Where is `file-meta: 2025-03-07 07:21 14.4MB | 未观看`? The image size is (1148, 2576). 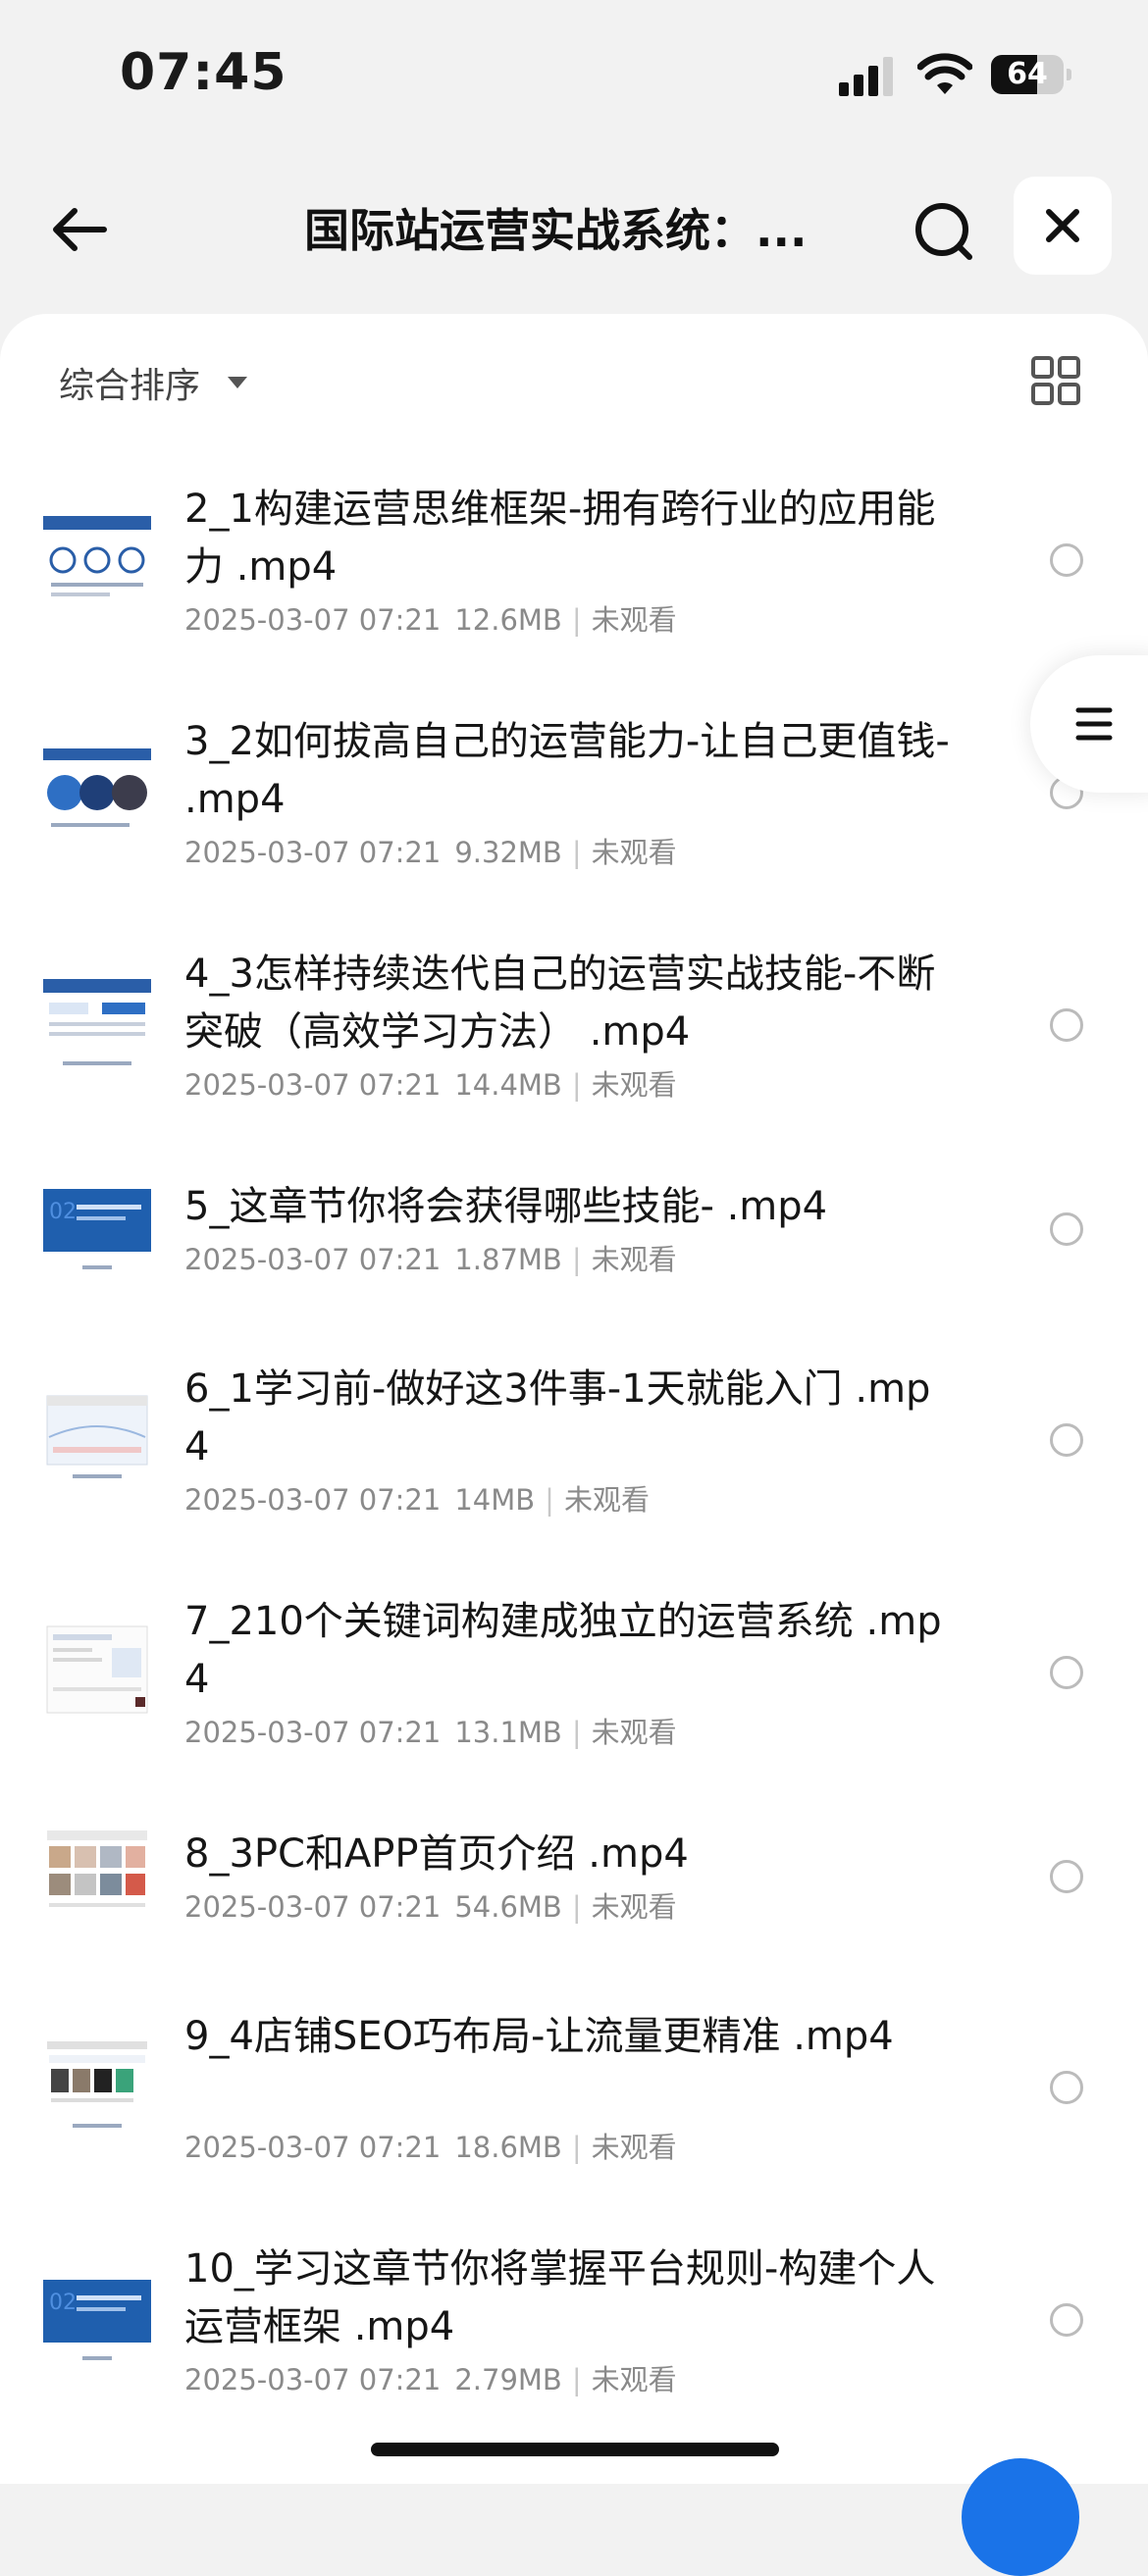 file-meta: 2025-03-07 07:21 14.4MB | 未观看 is located at coordinates (430, 1085).